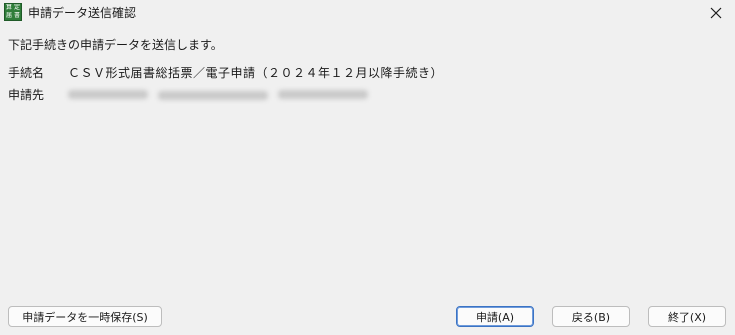 The image size is (735, 335). I want to click on app-icon-char: 書, so click(16, 15).